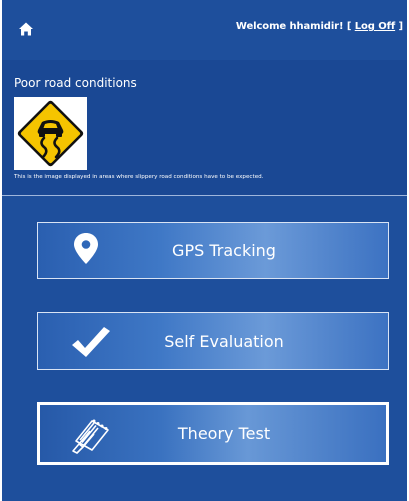 Image resolution: width=409 pixels, height=501 pixels. I want to click on welcome-message: Welcome hhamidir! [ Log Off ], so click(319, 26).